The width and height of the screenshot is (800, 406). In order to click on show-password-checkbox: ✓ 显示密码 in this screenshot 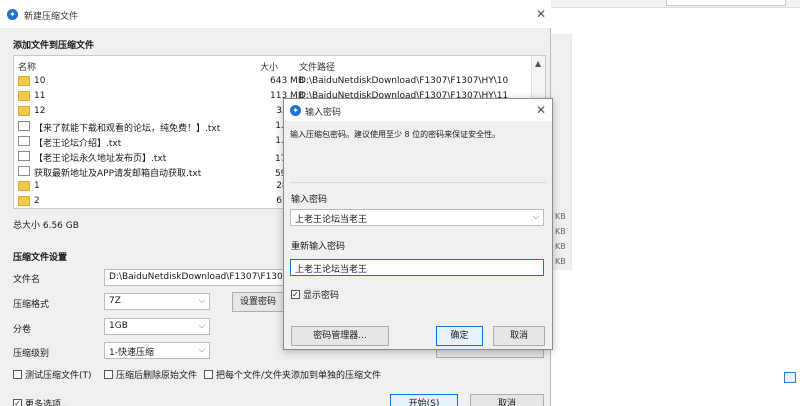, I will do `click(315, 294)`.